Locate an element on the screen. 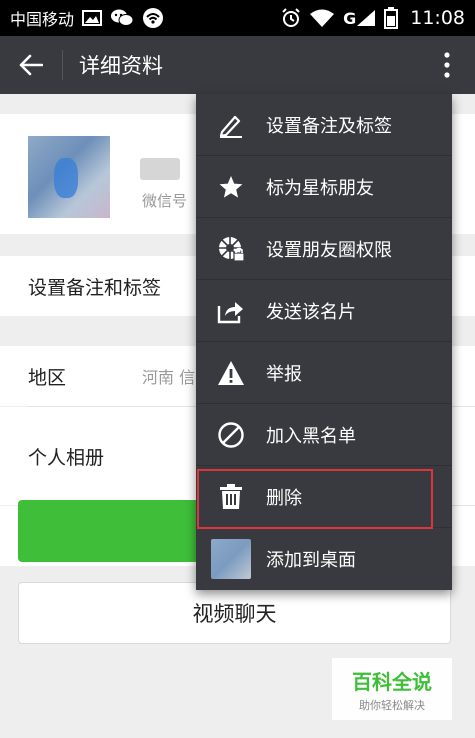 The image size is (475, 738). alarm-icon is located at coordinates (291, 18).